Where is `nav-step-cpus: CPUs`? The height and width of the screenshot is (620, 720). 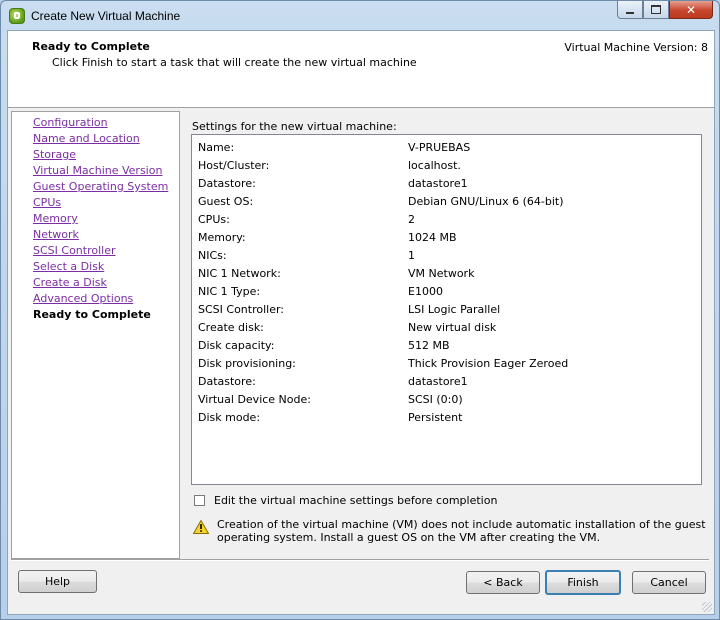
nav-step-cpus: CPUs is located at coordinates (47, 202).